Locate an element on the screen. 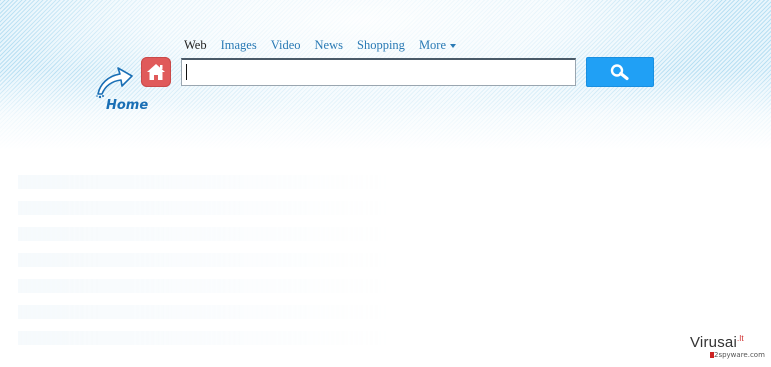 This screenshot has width=771, height=367. watermark: Virusai.lt 2spyware.com is located at coordinates (729, 349).